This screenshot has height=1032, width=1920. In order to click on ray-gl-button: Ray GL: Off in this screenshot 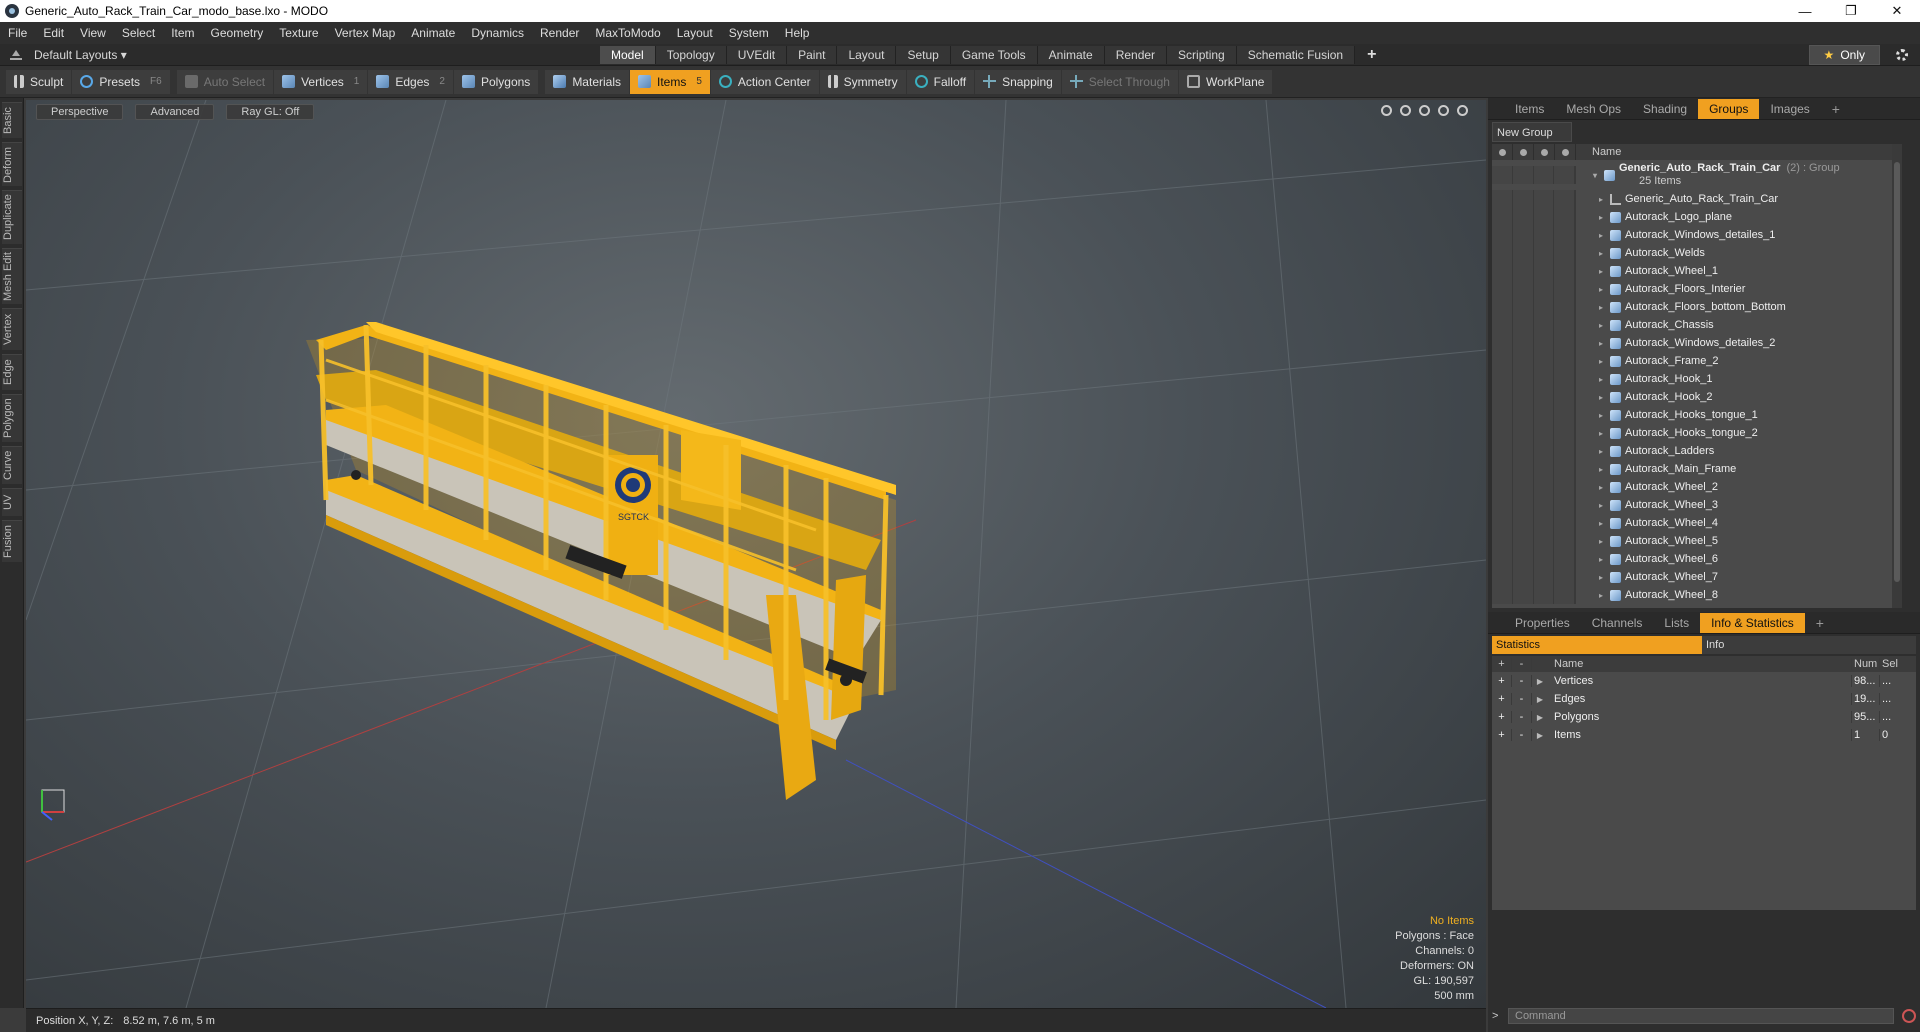, I will do `click(270, 112)`.